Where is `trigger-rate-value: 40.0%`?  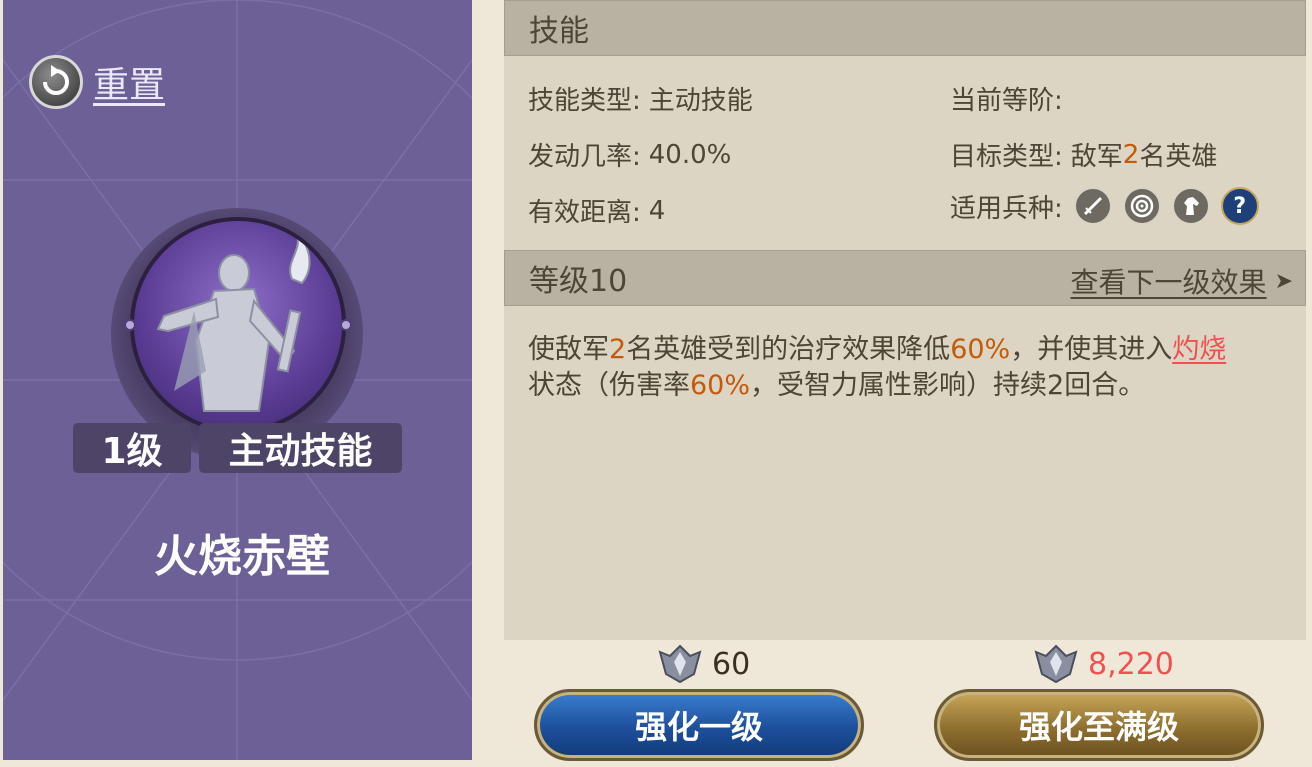 trigger-rate-value: 40.0% is located at coordinates (690, 154).